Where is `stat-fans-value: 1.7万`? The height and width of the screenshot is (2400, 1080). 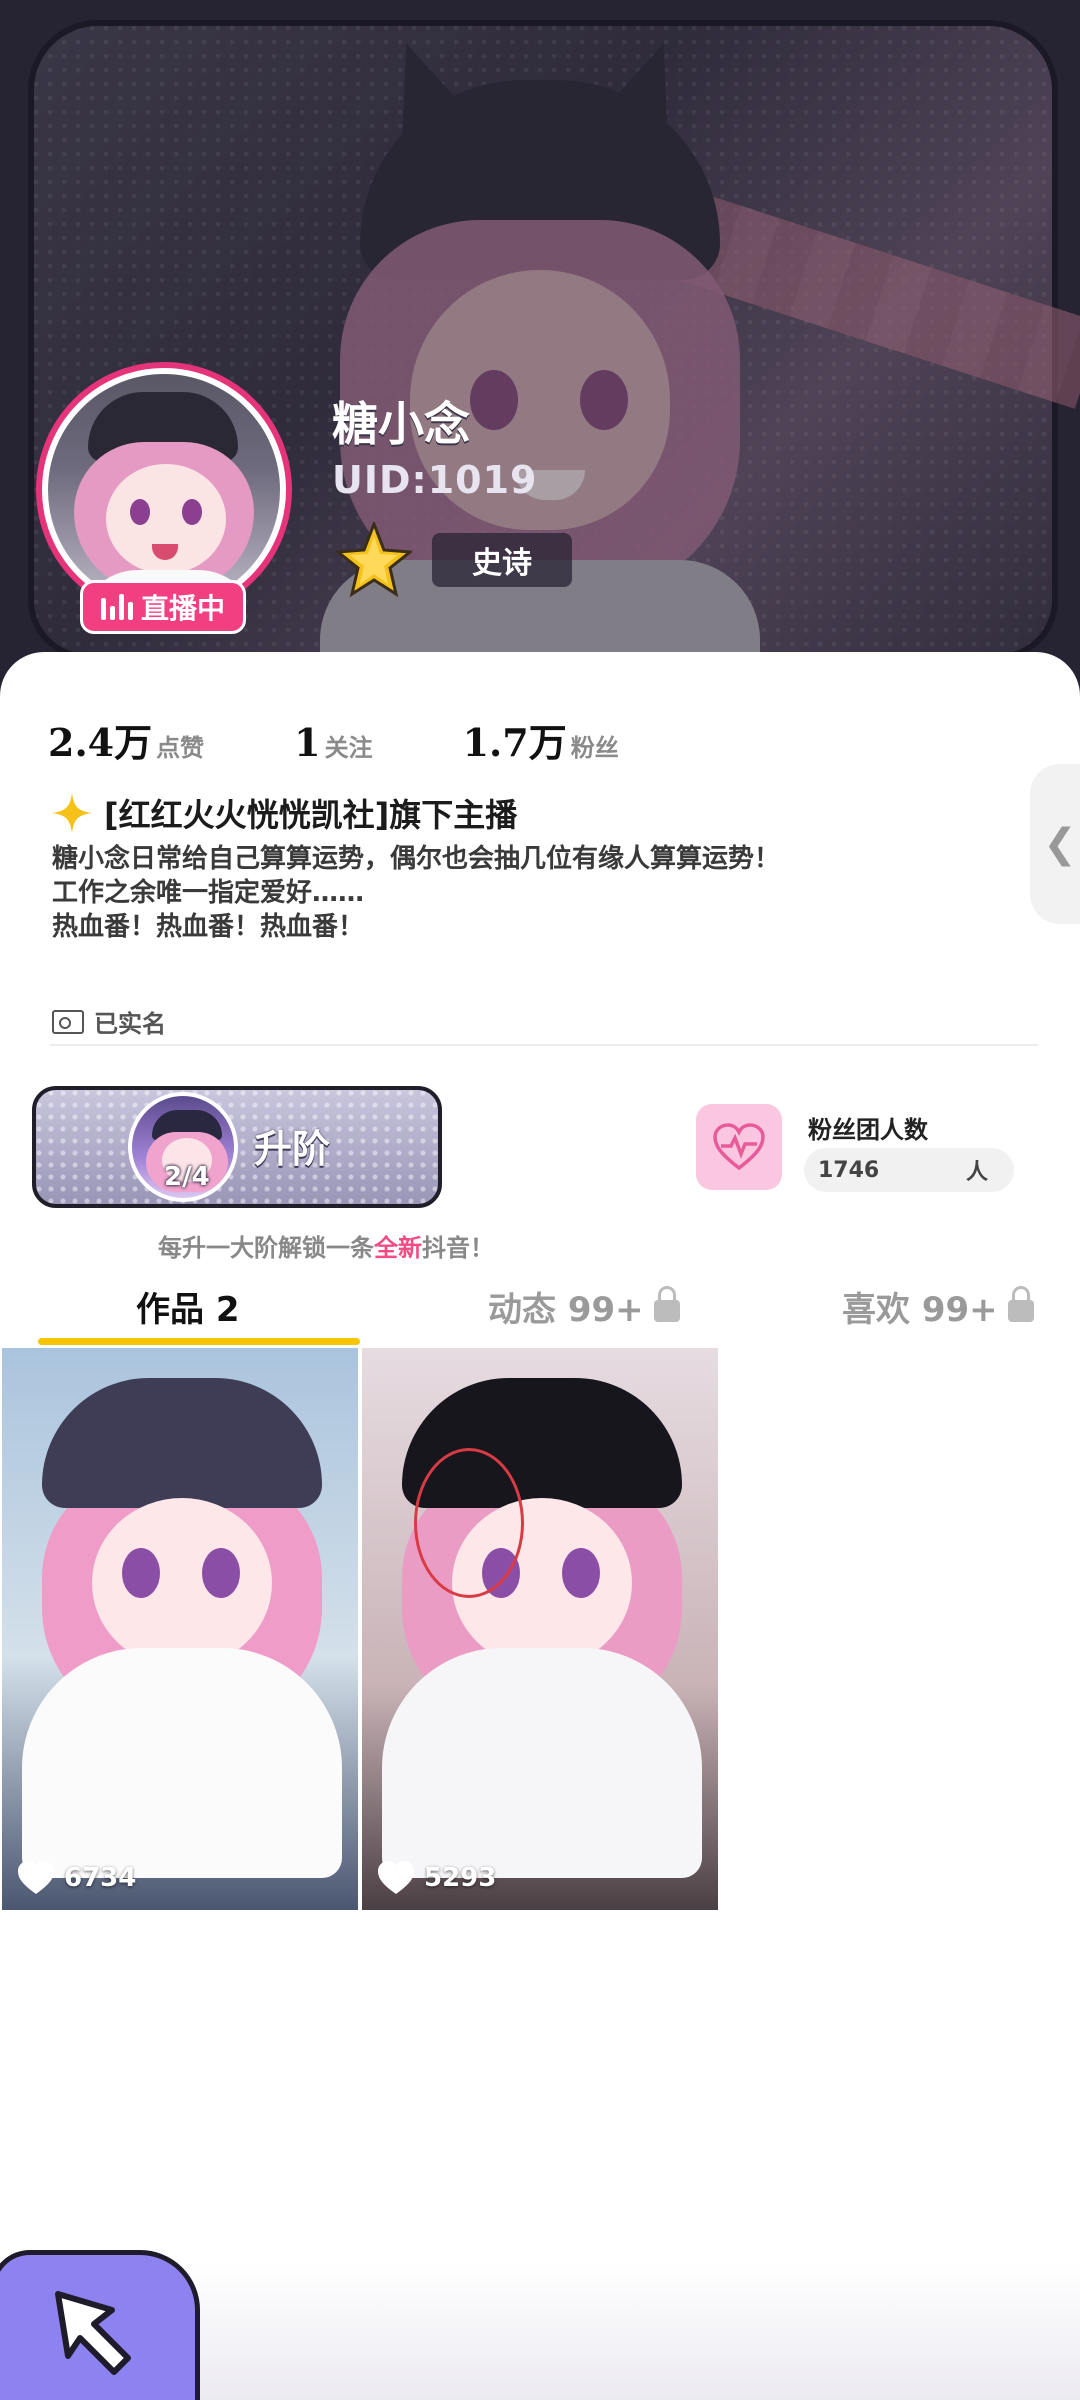 stat-fans-value: 1.7万 is located at coordinates (514, 742).